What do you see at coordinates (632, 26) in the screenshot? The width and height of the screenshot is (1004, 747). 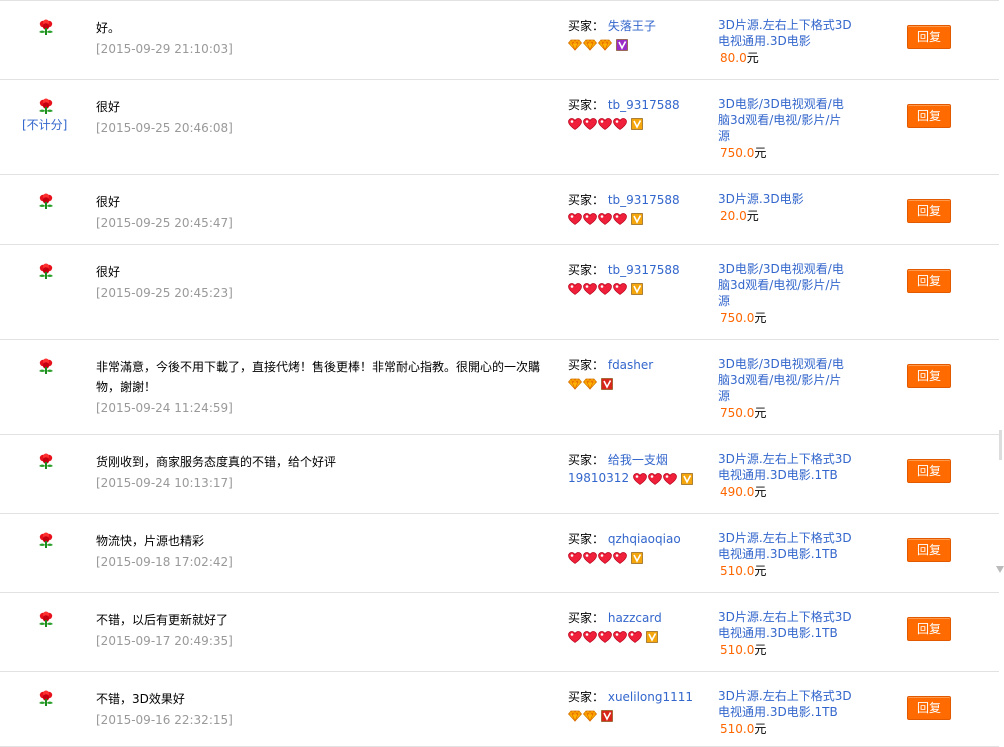 I see `buyer-name-link: 失落王子` at bounding box center [632, 26].